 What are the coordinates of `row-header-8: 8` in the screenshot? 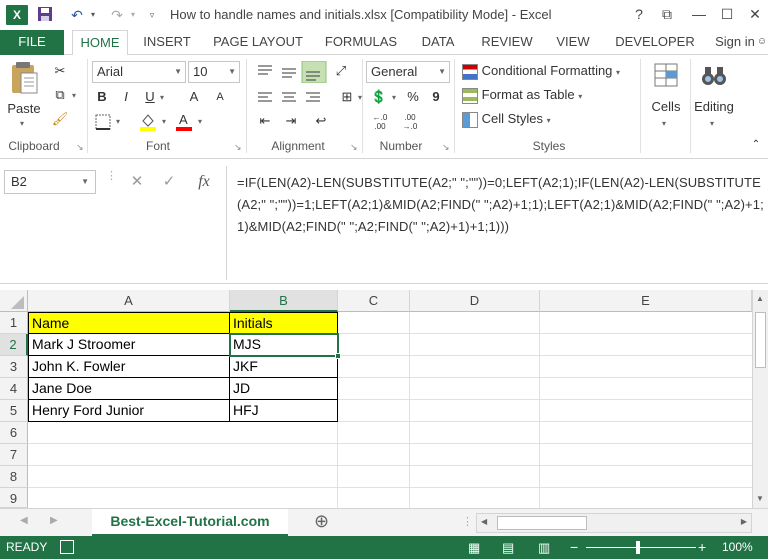 It's located at (14, 477).